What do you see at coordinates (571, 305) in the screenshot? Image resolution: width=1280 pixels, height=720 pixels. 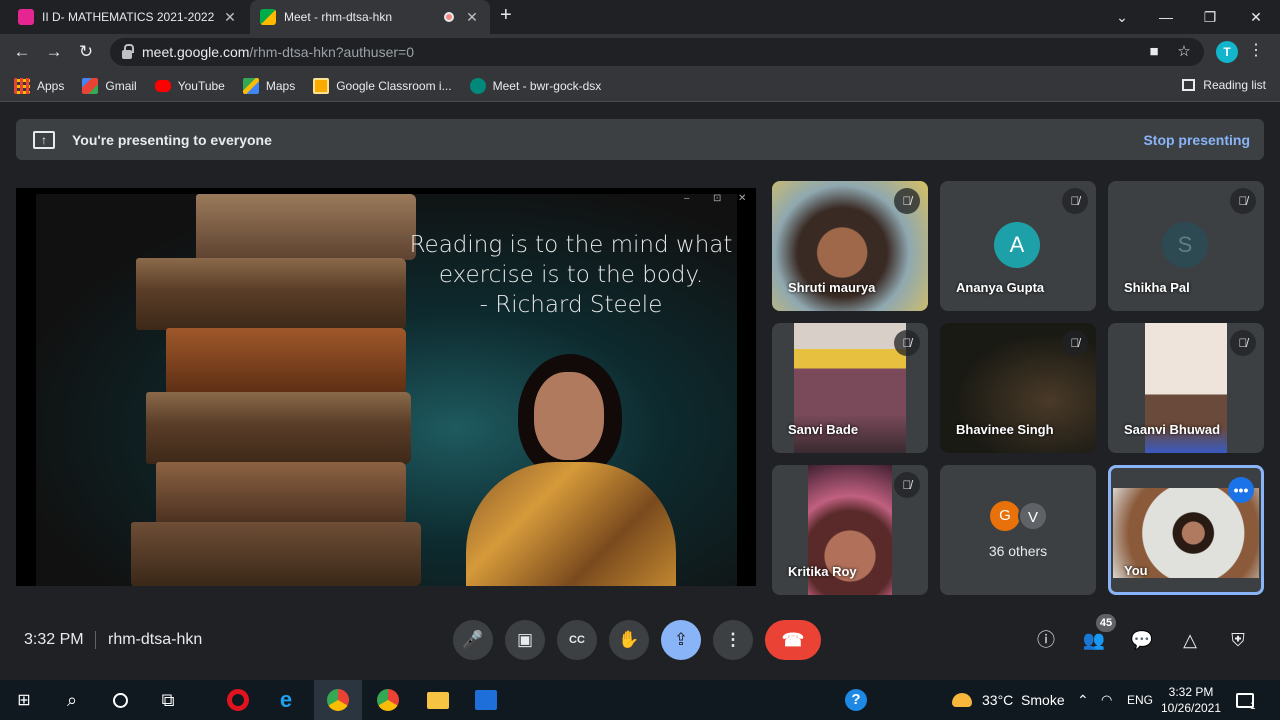 I see `quote-line: - Richard Steele` at bounding box center [571, 305].